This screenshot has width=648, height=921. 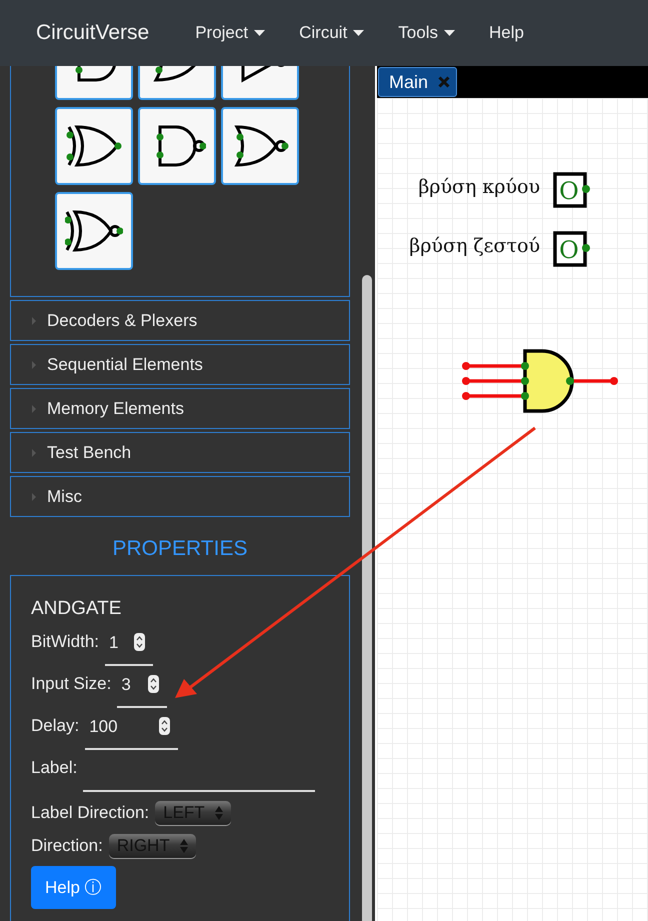 What do you see at coordinates (65, 642) in the screenshot?
I see `field-label: BitWidth:` at bounding box center [65, 642].